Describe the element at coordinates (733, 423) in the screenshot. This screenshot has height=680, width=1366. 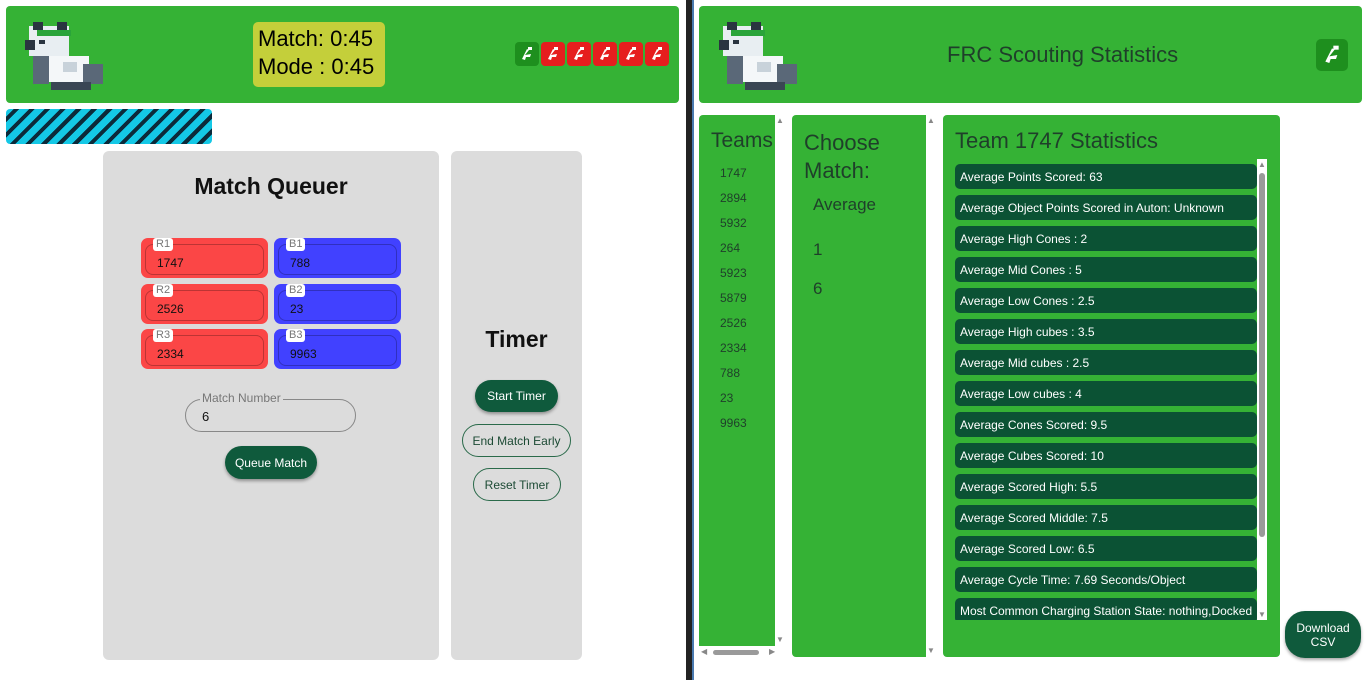
I see `team-item: 9963` at that location.